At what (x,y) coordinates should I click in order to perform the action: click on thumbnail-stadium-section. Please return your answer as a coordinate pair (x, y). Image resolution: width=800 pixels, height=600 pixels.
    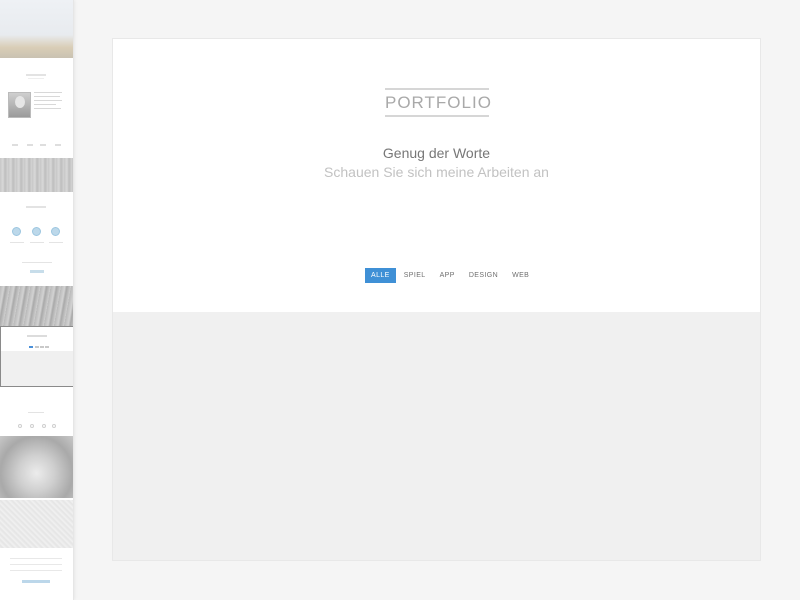
    Looking at the image, I should click on (36, 467).